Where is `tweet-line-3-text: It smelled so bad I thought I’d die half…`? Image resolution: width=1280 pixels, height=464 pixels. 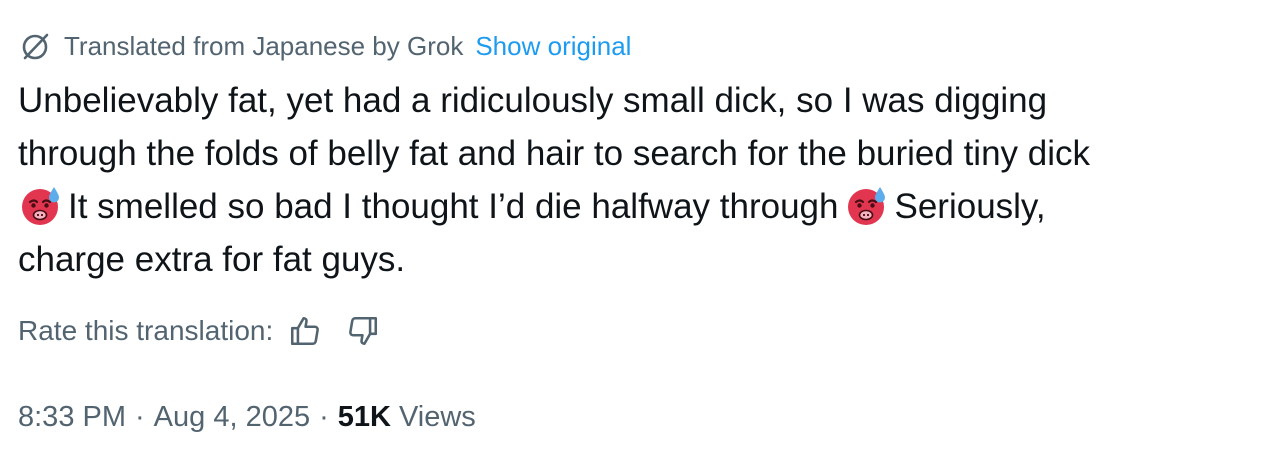
tweet-line-3-text: It smelled so bad I thought I’d die half… is located at coordinates (453, 206).